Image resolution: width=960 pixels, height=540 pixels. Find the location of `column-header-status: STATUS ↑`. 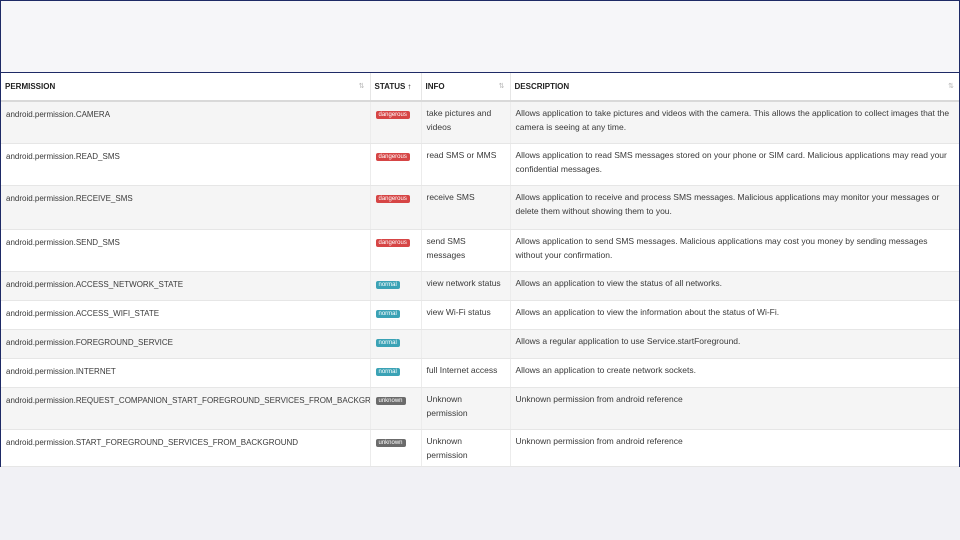

column-header-status: STATUS ↑ is located at coordinates (396, 87).